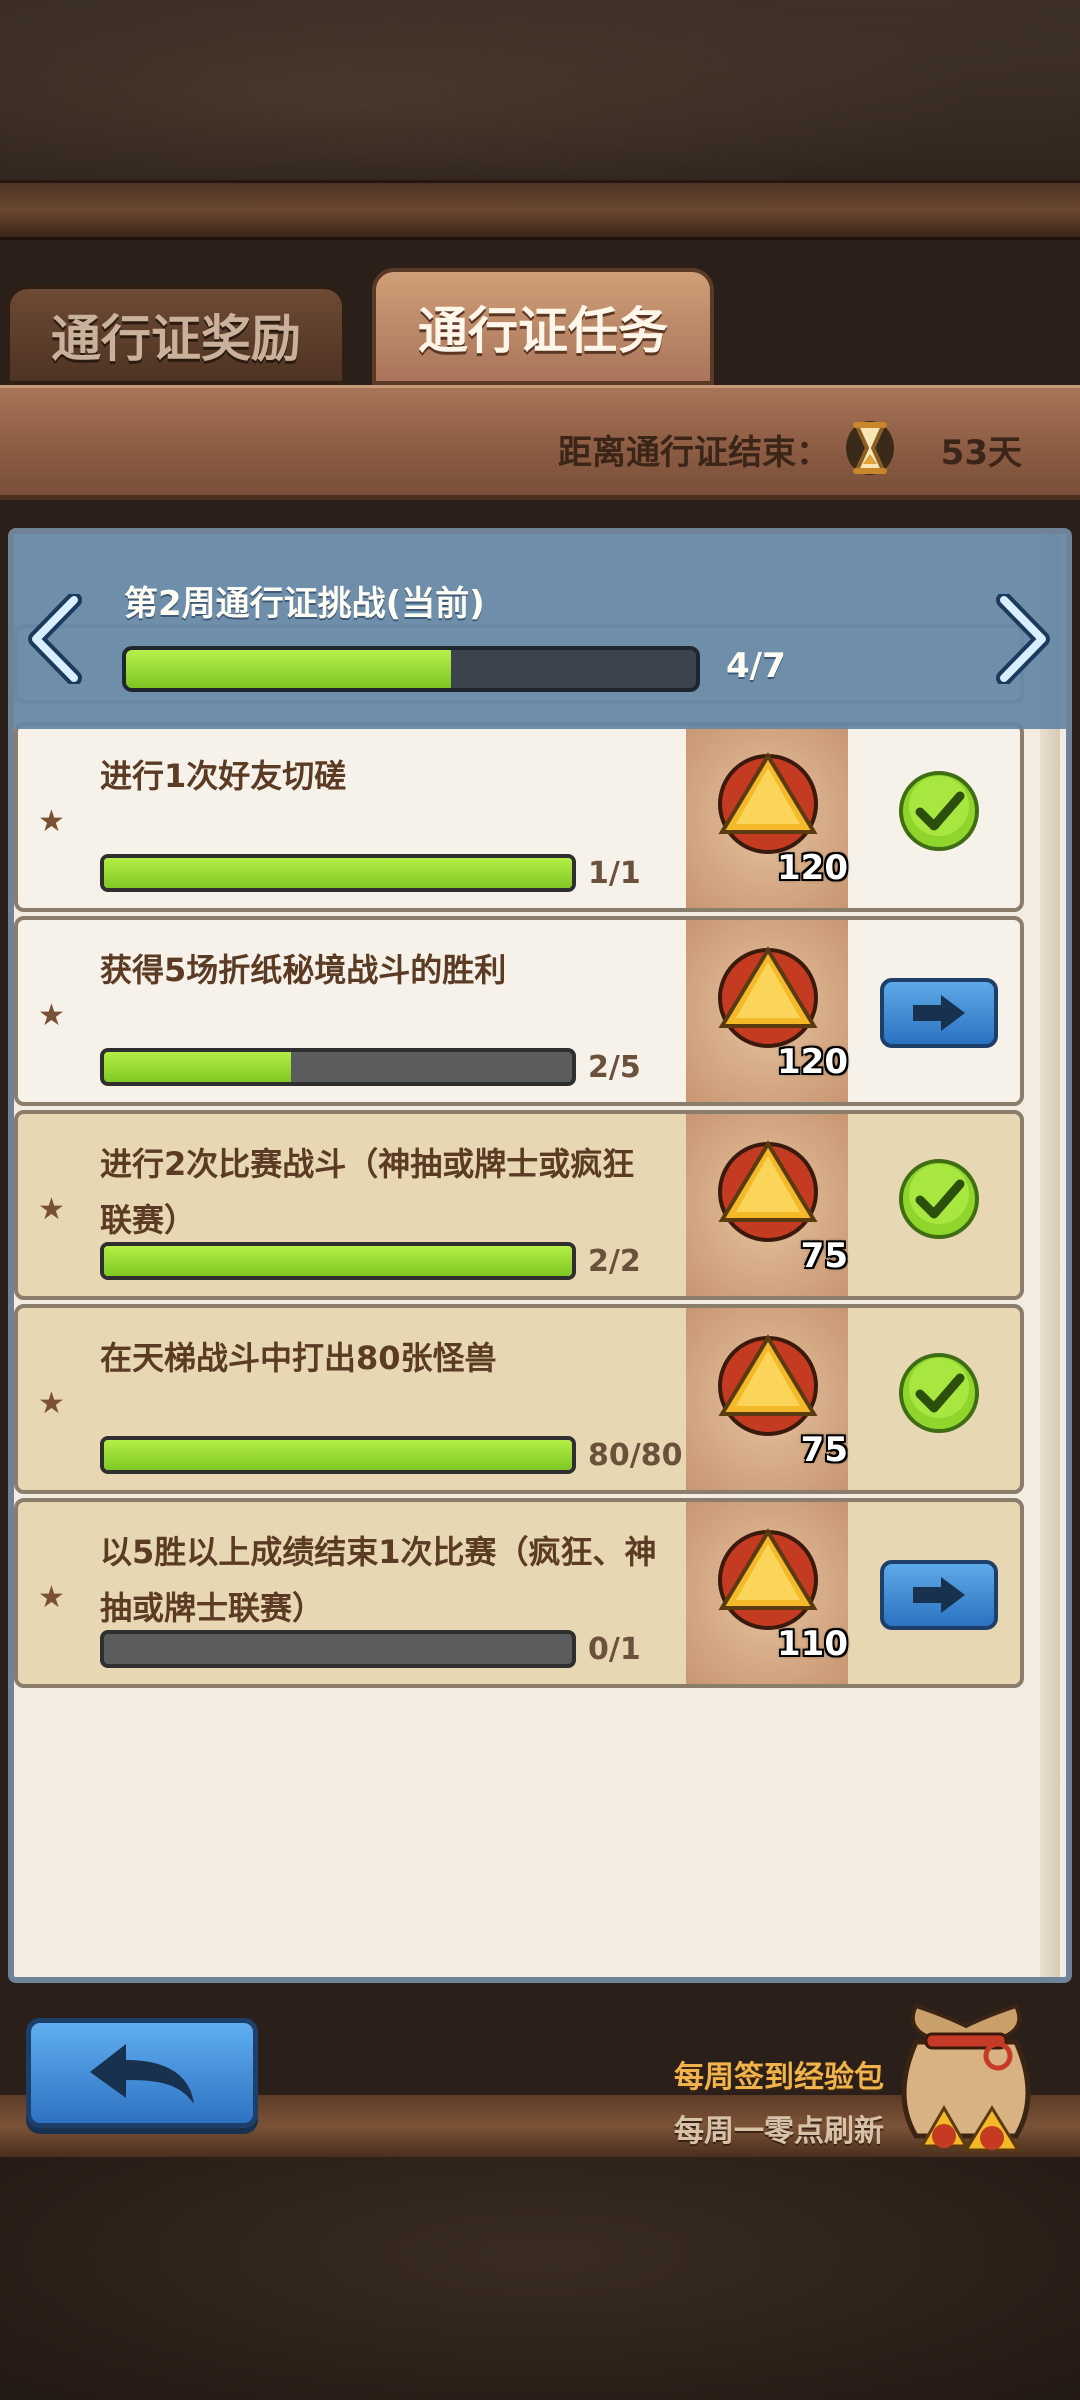  What do you see at coordinates (635, 1455) in the screenshot?
I see `task-progress-count: 80/80` at bounding box center [635, 1455].